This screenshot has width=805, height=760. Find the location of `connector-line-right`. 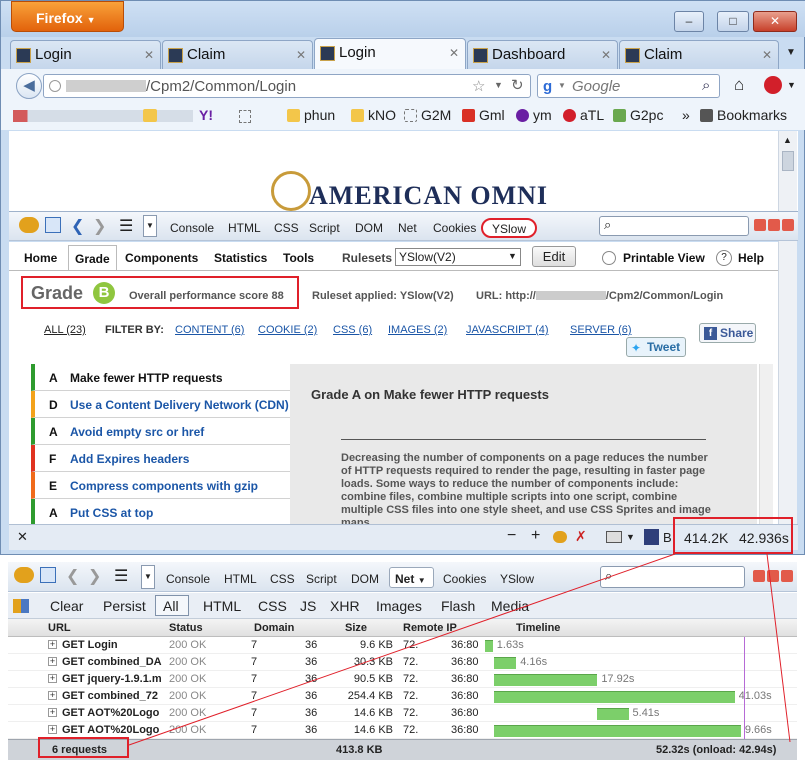

connector-line-right is located at coordinates (778, 648).